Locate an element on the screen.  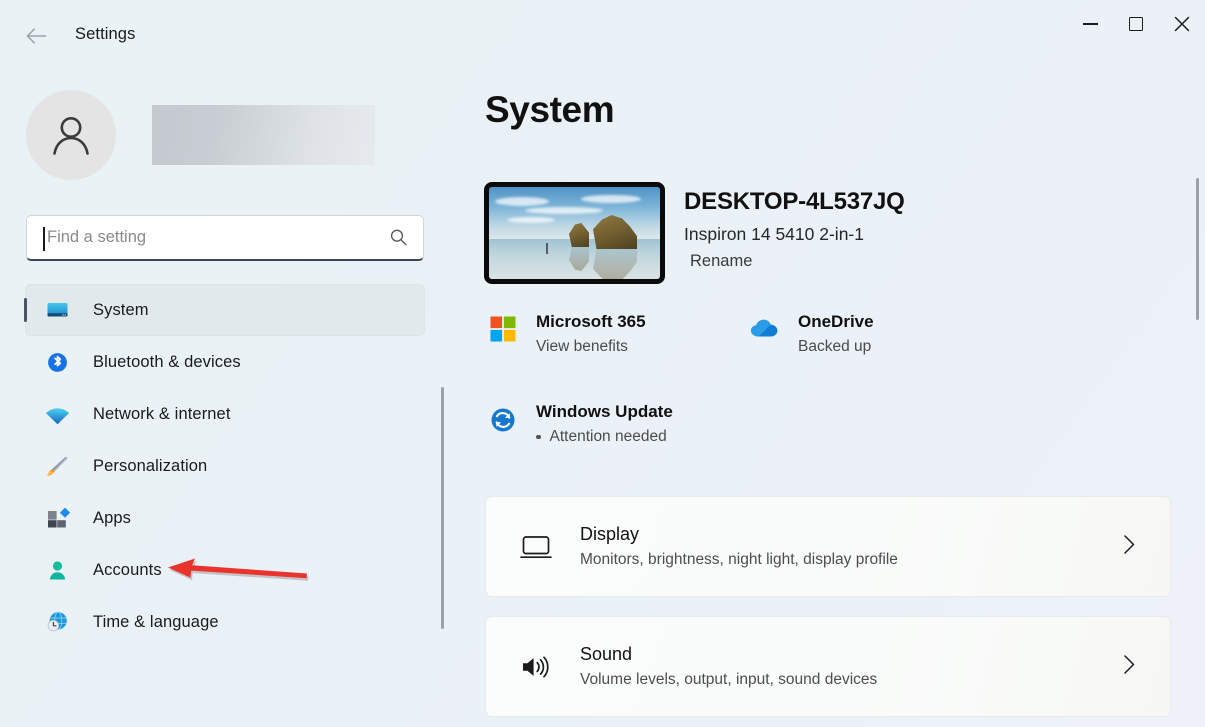
app-title: Settings is located at coordinates (105, 34).